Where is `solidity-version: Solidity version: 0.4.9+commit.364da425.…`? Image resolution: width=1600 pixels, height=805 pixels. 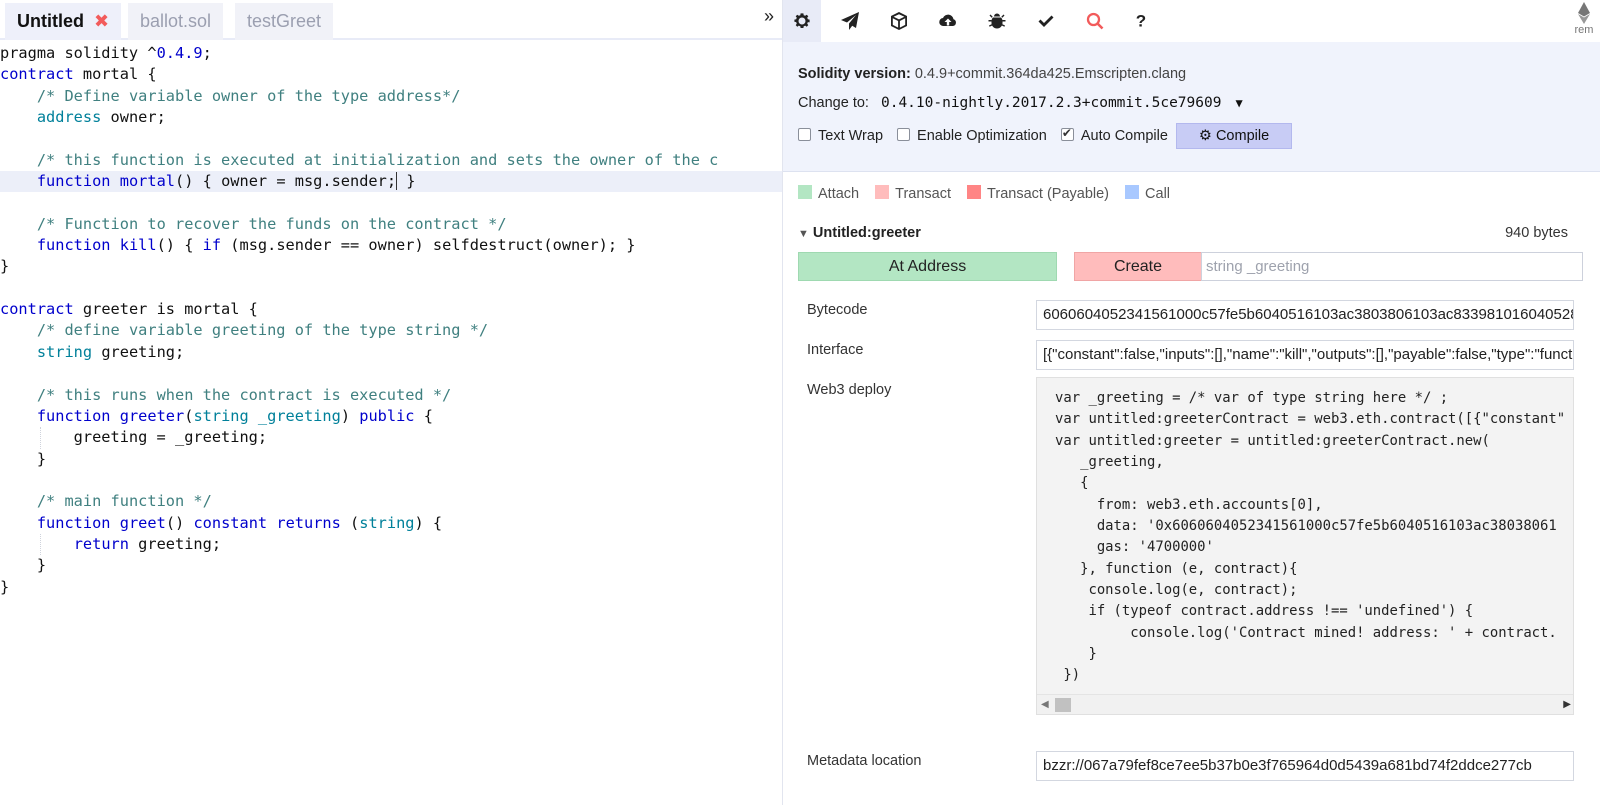 solidity-version: Solidity version: 0.4.9+commit.364da425.… is located at coordinates (992, 74).